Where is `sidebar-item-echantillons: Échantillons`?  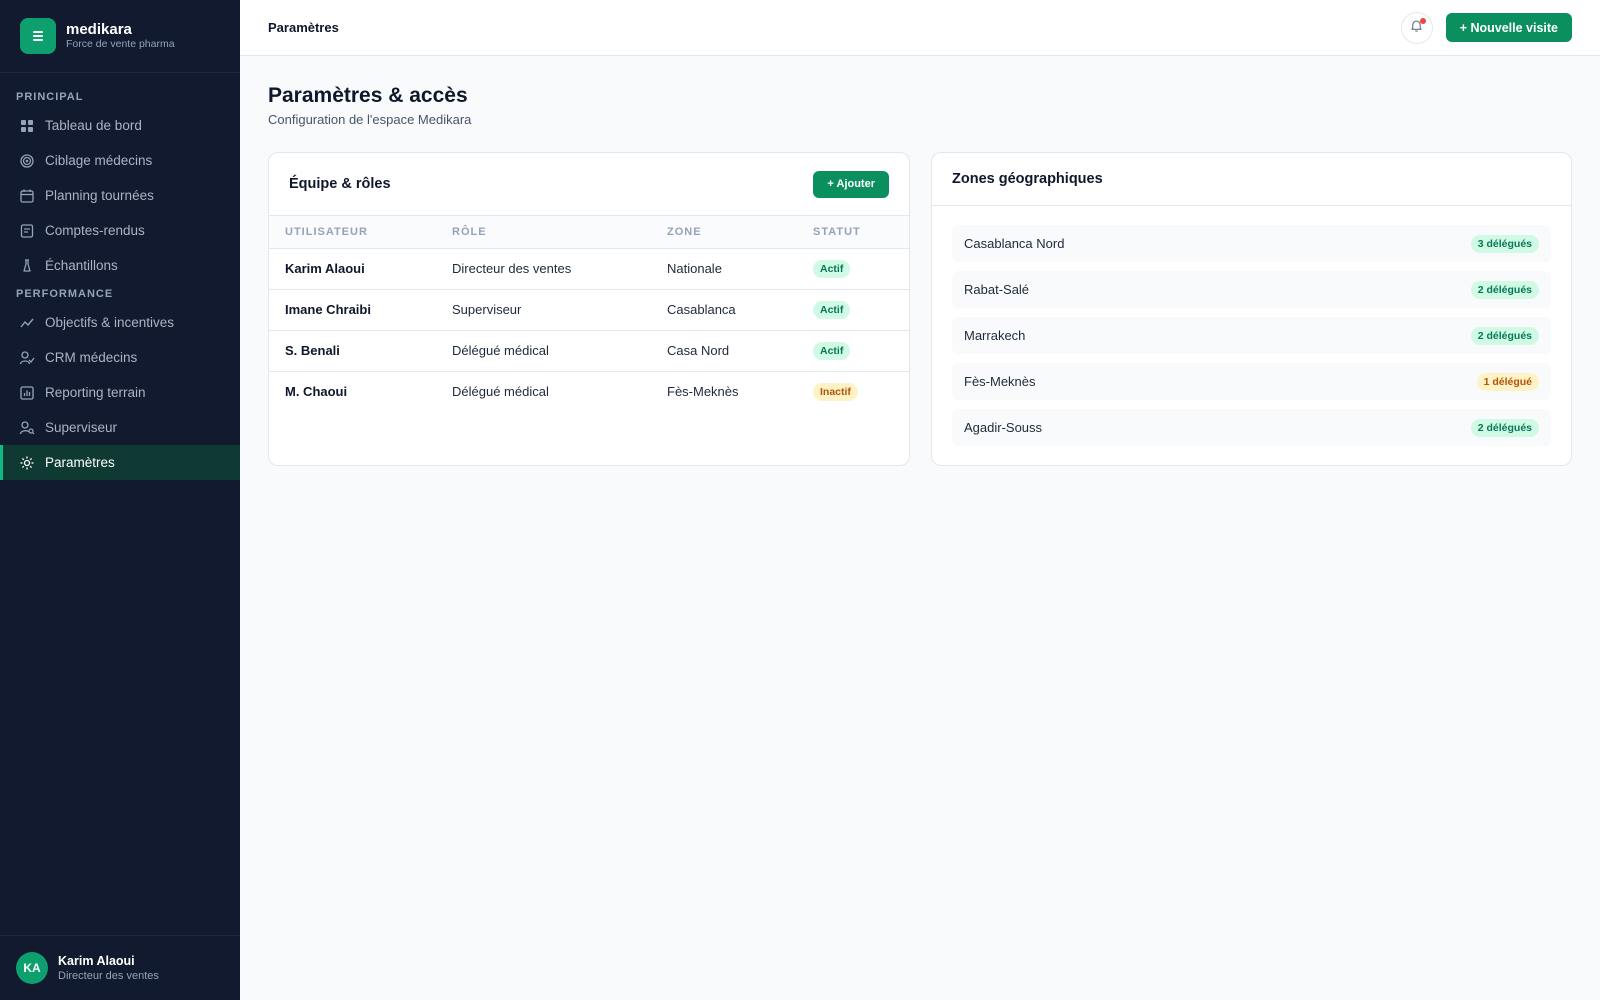 sidebar-item-echantillons: Échantillons is located at coordinates (120, 265).